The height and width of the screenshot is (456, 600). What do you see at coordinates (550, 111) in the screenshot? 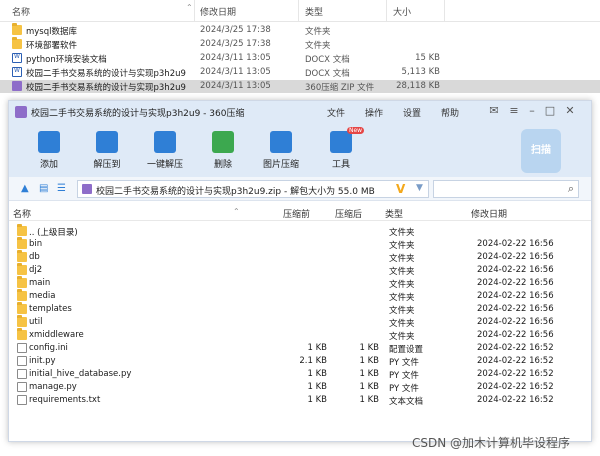
I see `maximize-icon: □` at bounding box center [550, 111].